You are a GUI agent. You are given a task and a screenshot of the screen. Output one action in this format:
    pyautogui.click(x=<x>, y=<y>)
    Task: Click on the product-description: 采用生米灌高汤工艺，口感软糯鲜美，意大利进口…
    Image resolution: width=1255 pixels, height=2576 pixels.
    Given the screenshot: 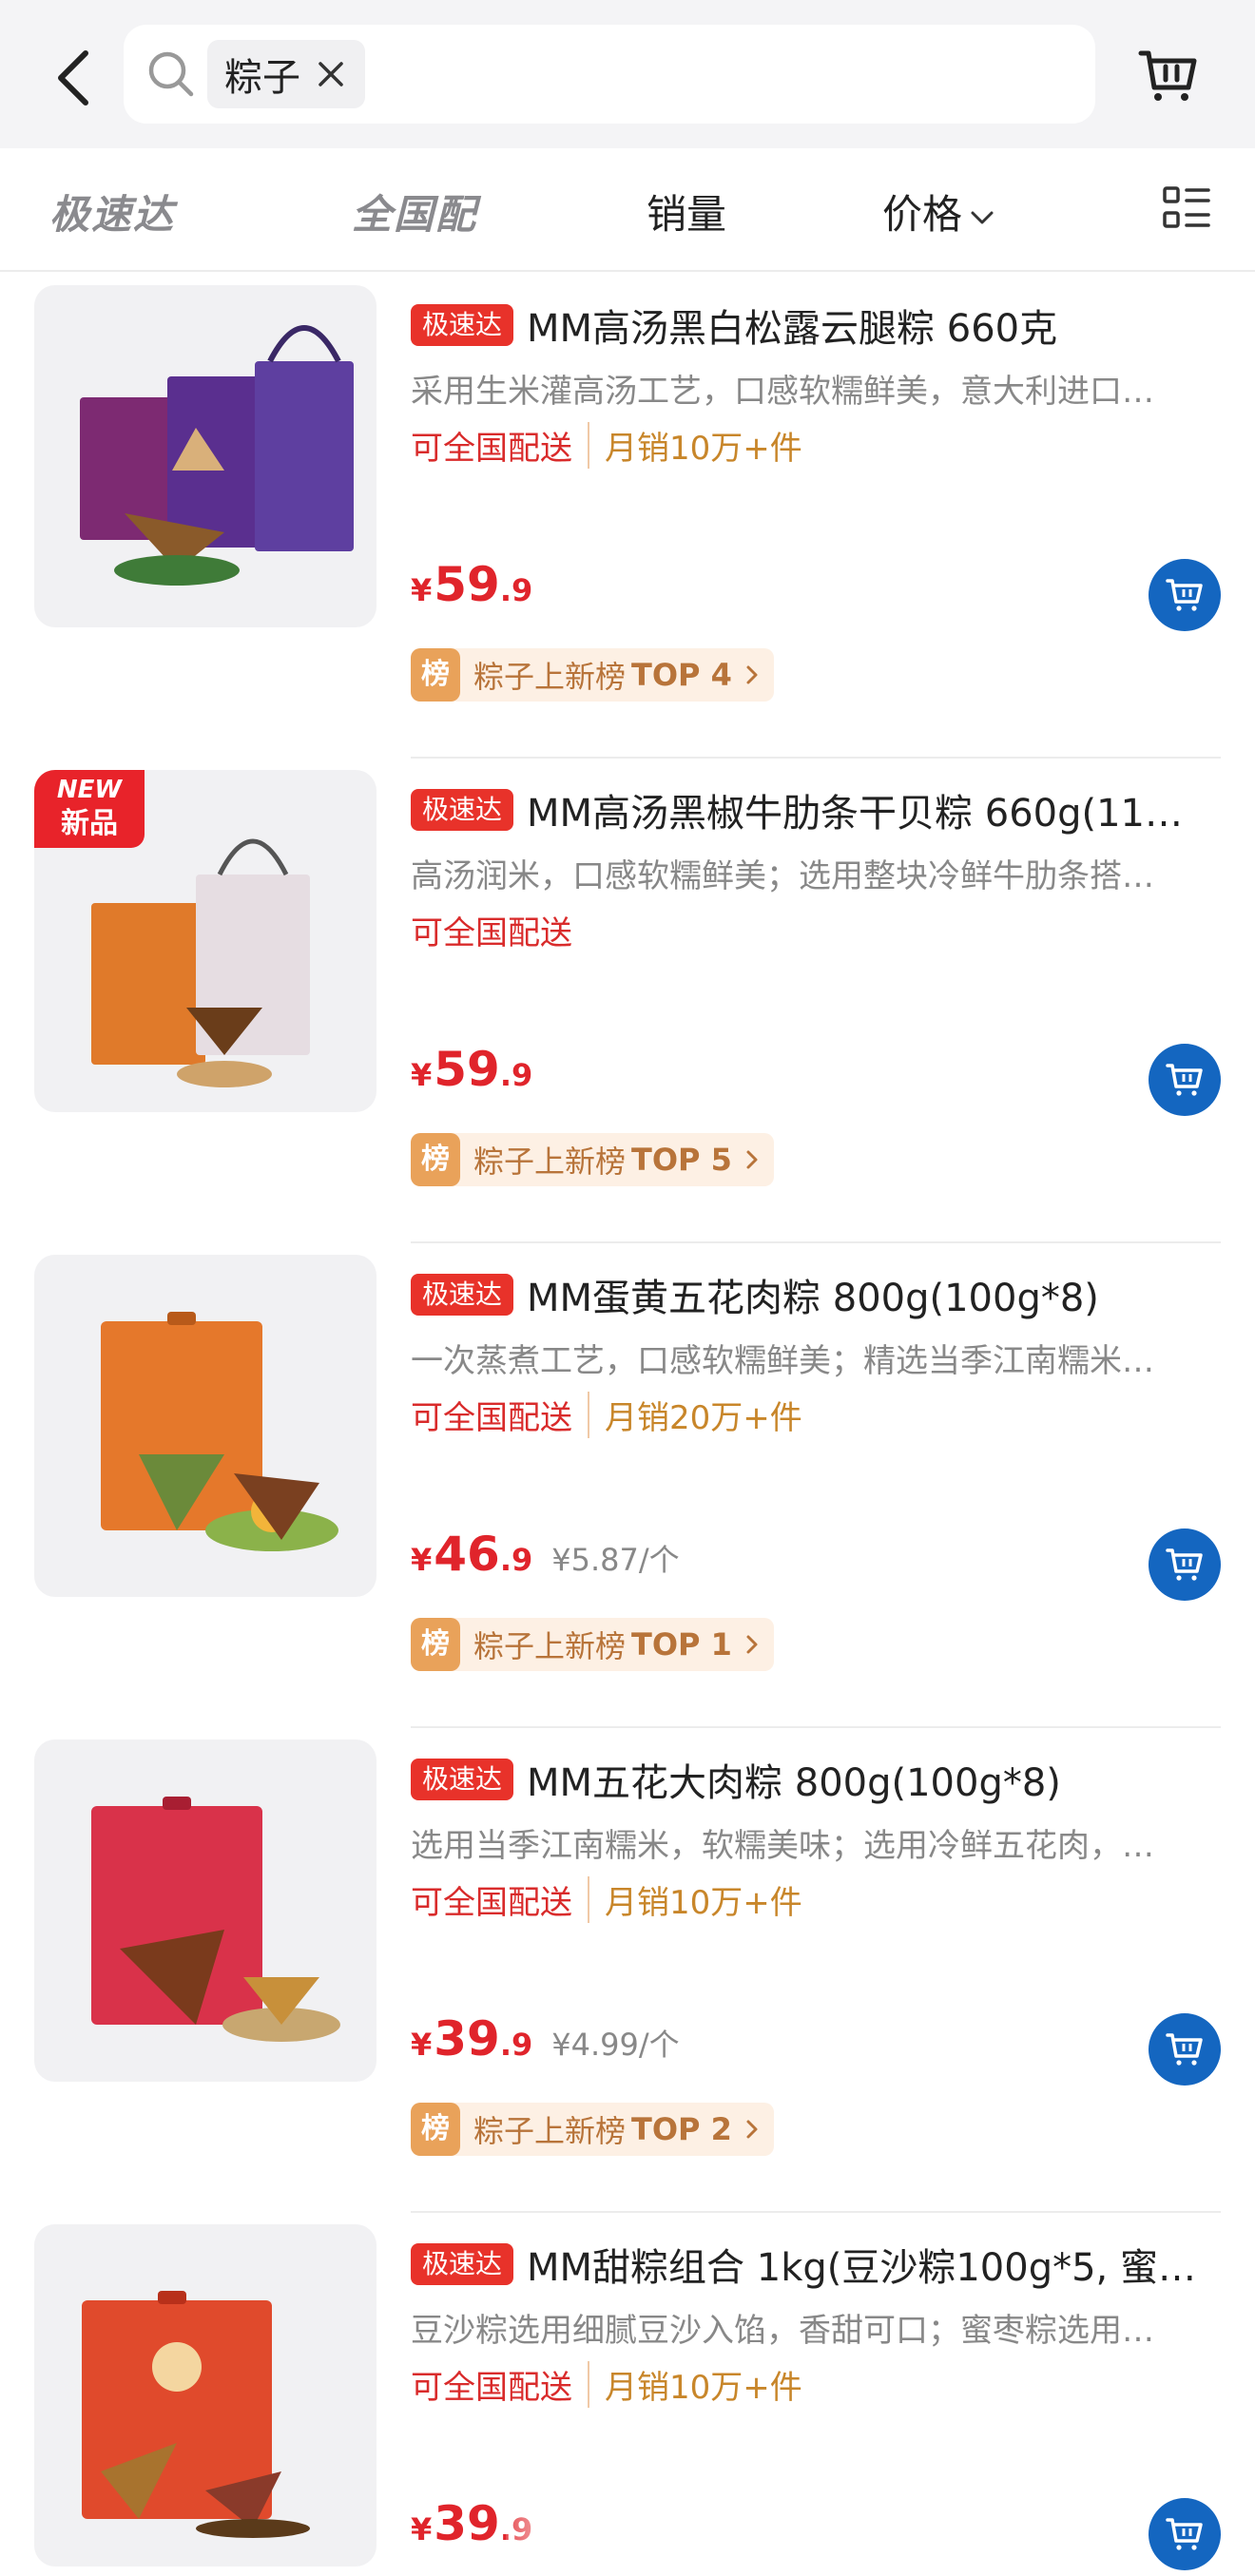 What is the action you would take?
    pyautogui.click(x=782, y=392)
    